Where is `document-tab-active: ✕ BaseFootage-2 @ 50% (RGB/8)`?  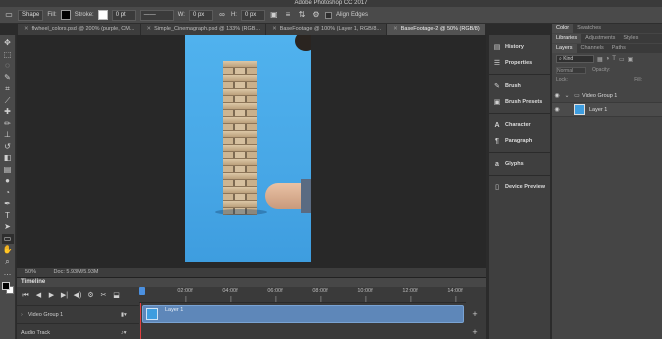
document-tab-active: ✕ BaseFootage-2 @ 50% (RGB/8) is located at coordinates (436, 29).